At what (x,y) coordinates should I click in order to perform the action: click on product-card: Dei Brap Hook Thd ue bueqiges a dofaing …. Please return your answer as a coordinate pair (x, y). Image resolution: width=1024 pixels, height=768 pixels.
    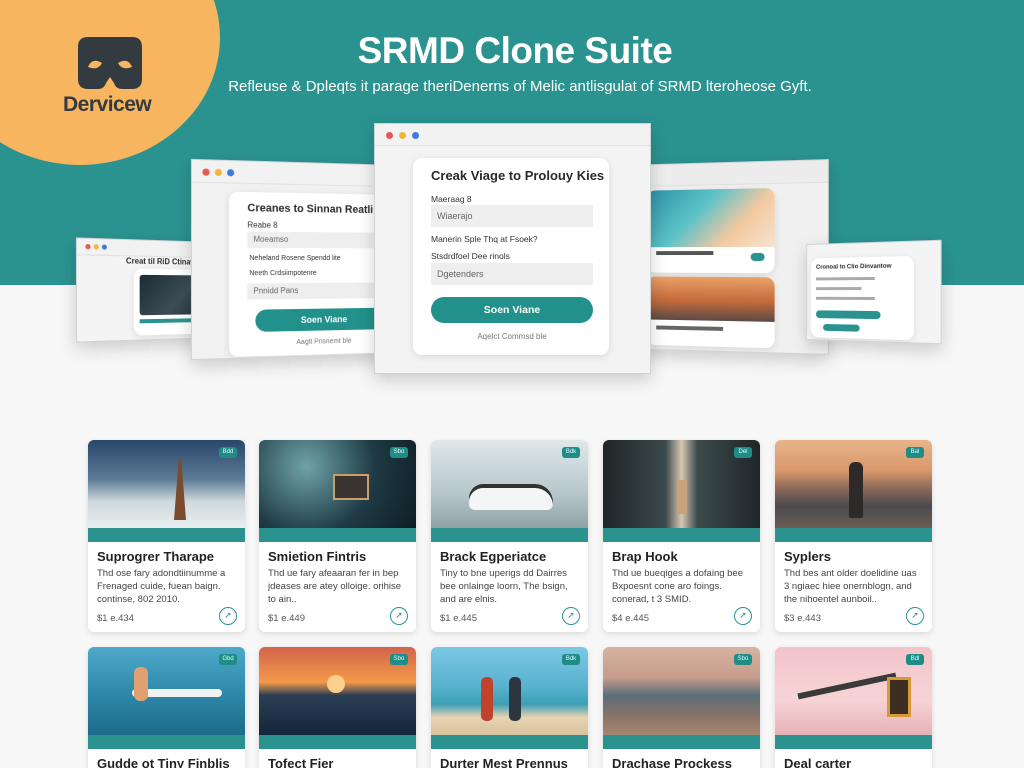
    Looking at the image, I should click on (681, 536).